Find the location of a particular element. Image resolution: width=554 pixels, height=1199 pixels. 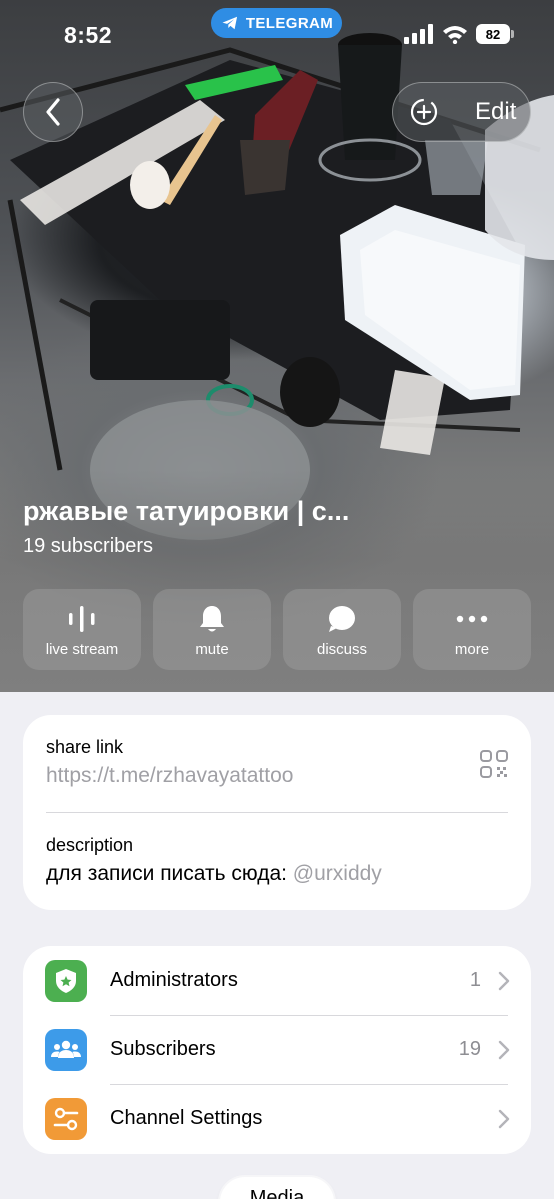

status-time: 8:52 is located at coordinates (88, 35).